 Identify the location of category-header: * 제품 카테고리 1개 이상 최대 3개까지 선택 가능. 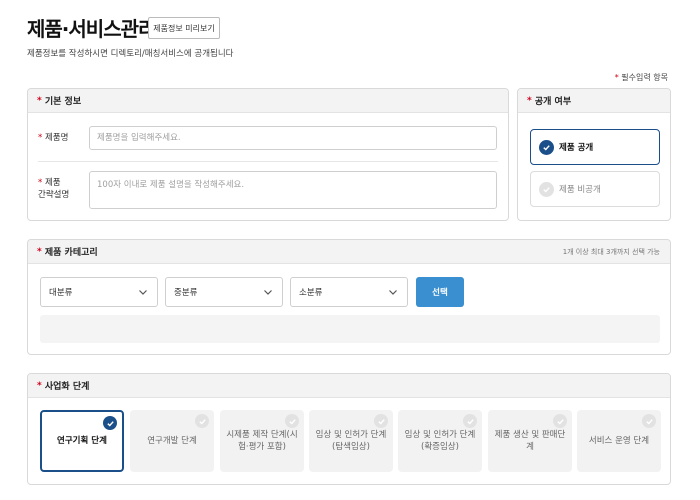
(349, 252).